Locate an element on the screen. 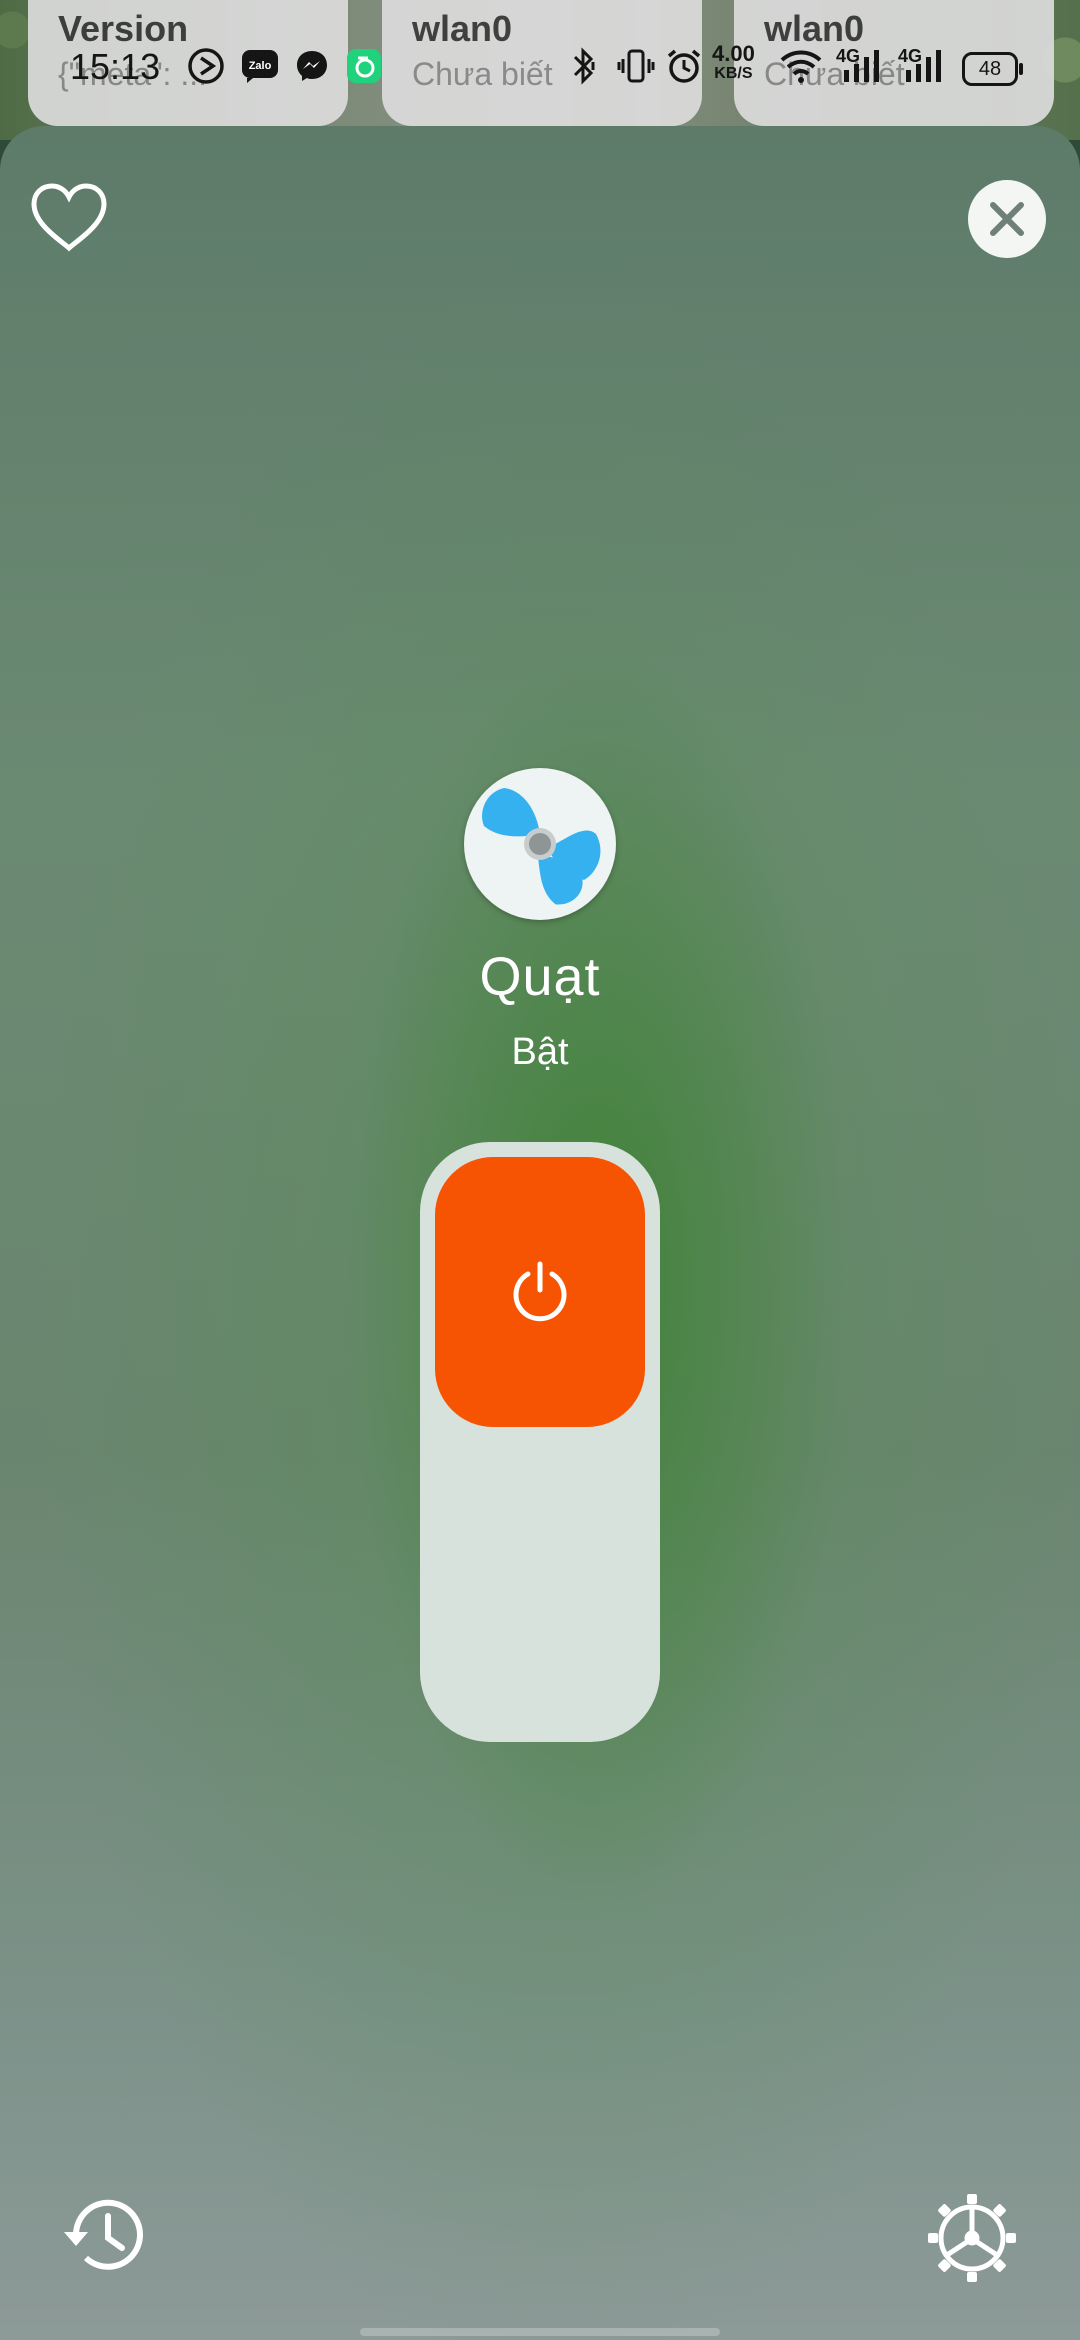 The height and width of the screenshot is (2340, 1080). zalo-icon-text: Zalo is located at coordinates (260, 66).